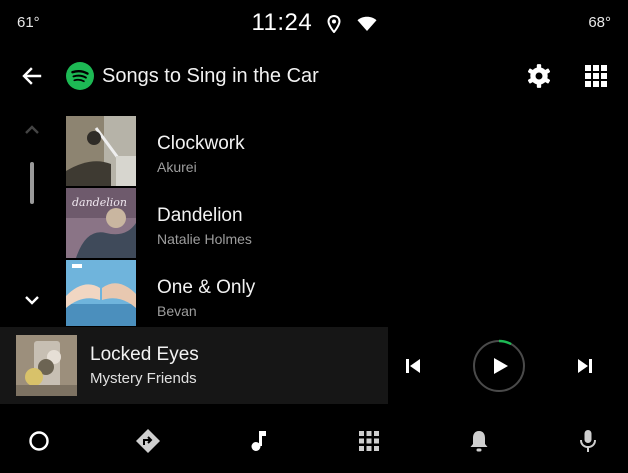 This screenshot has height=473, width=628. What do you see at coordinates (39, 441) in the screenshot?
I see `home-icon` at bounding box center [39, 441].